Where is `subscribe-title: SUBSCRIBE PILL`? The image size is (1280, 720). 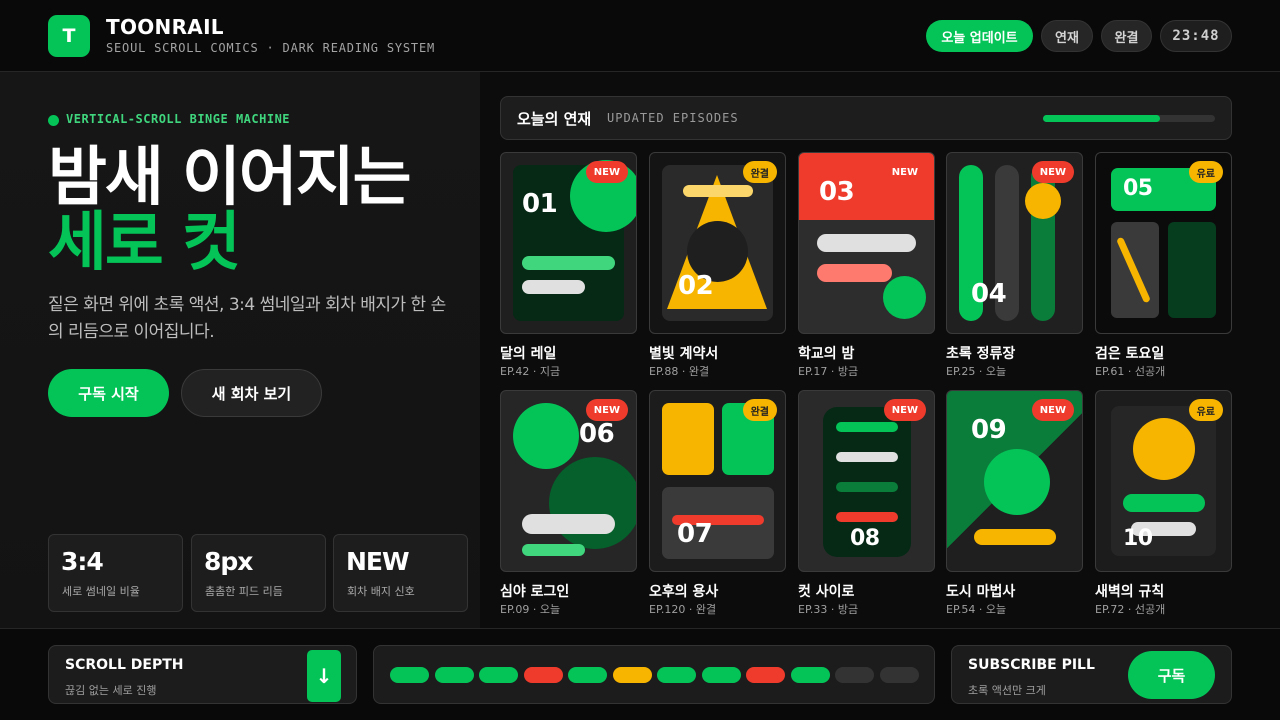
subscribe-title: SUBSCRIBE PILL is located at coordinates (1031, 665).